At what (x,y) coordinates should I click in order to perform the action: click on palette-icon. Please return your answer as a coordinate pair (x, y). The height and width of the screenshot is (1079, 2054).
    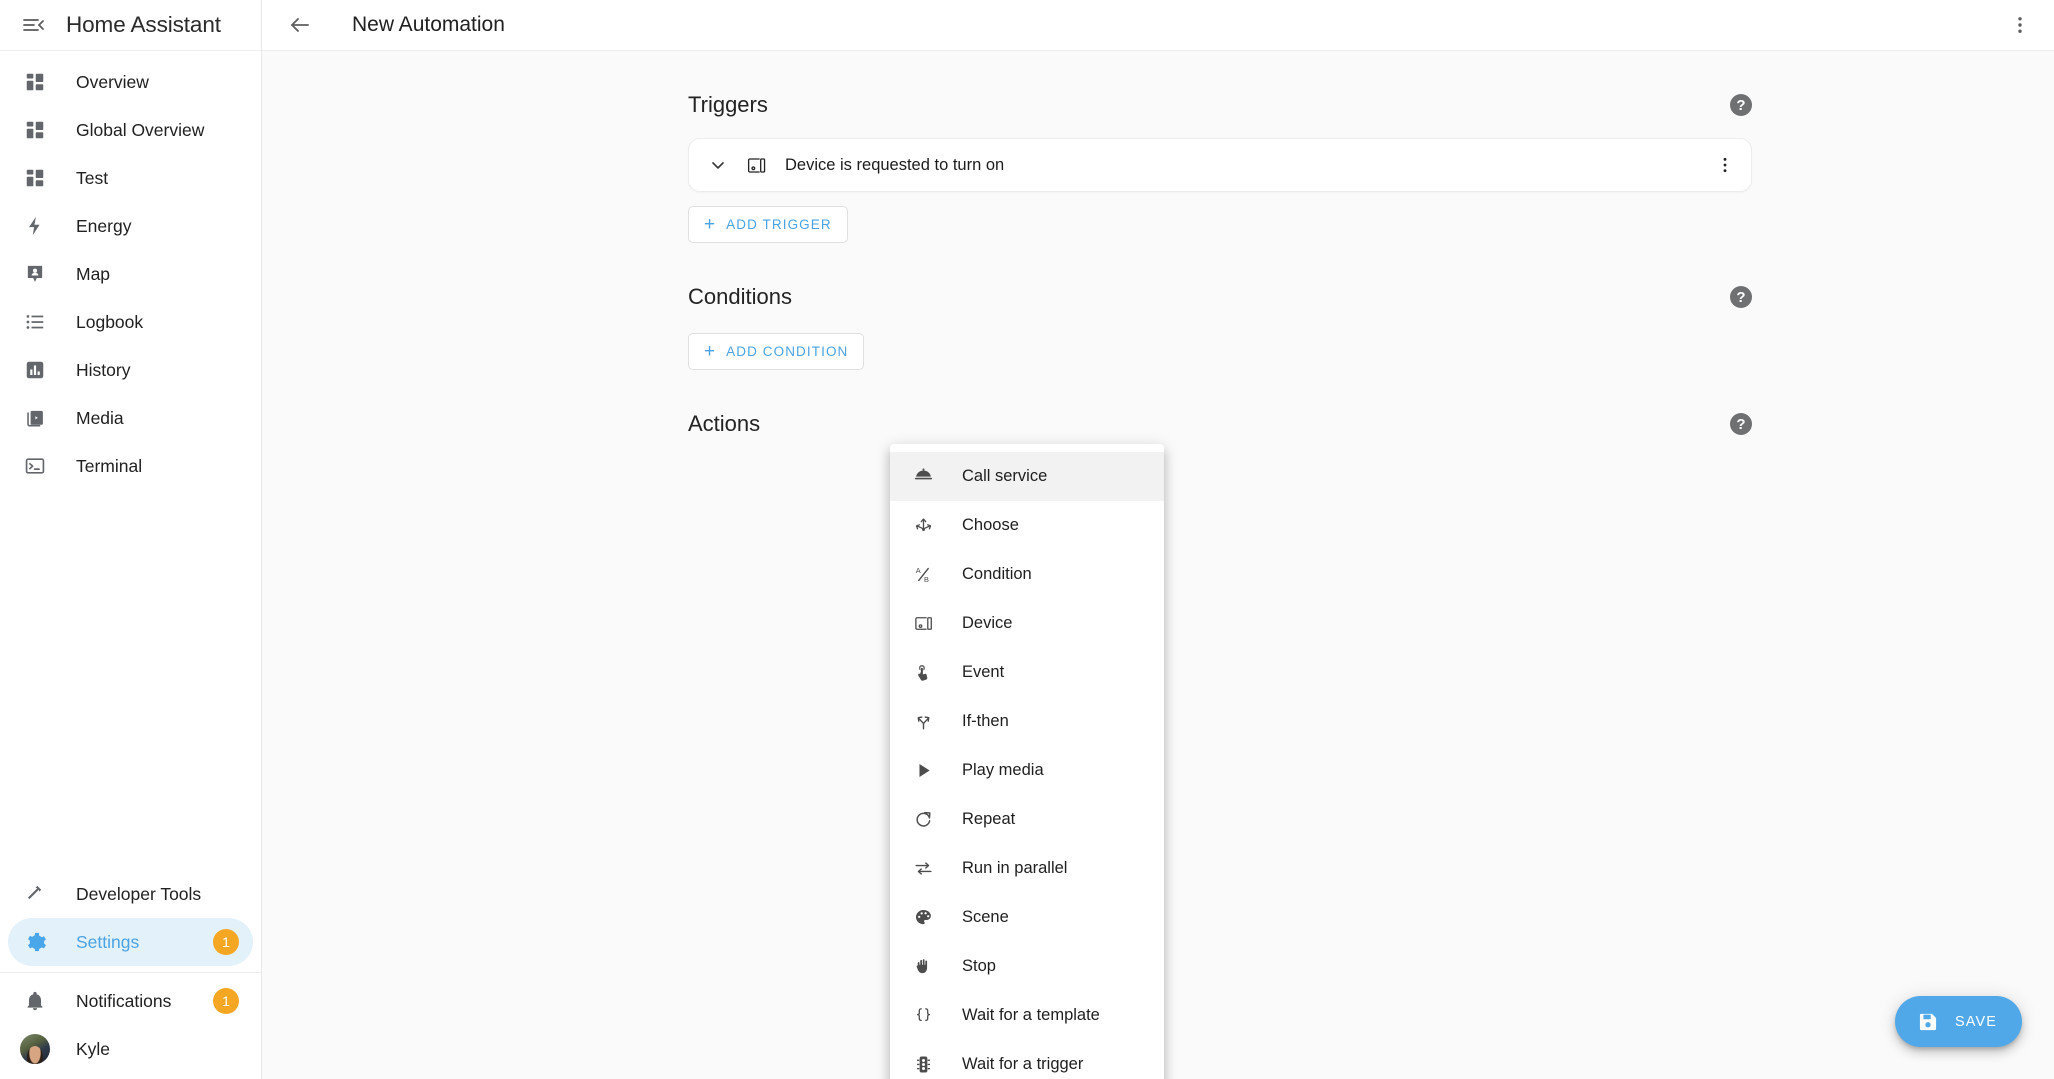
    Looking at the image, I should click on (923, 918).